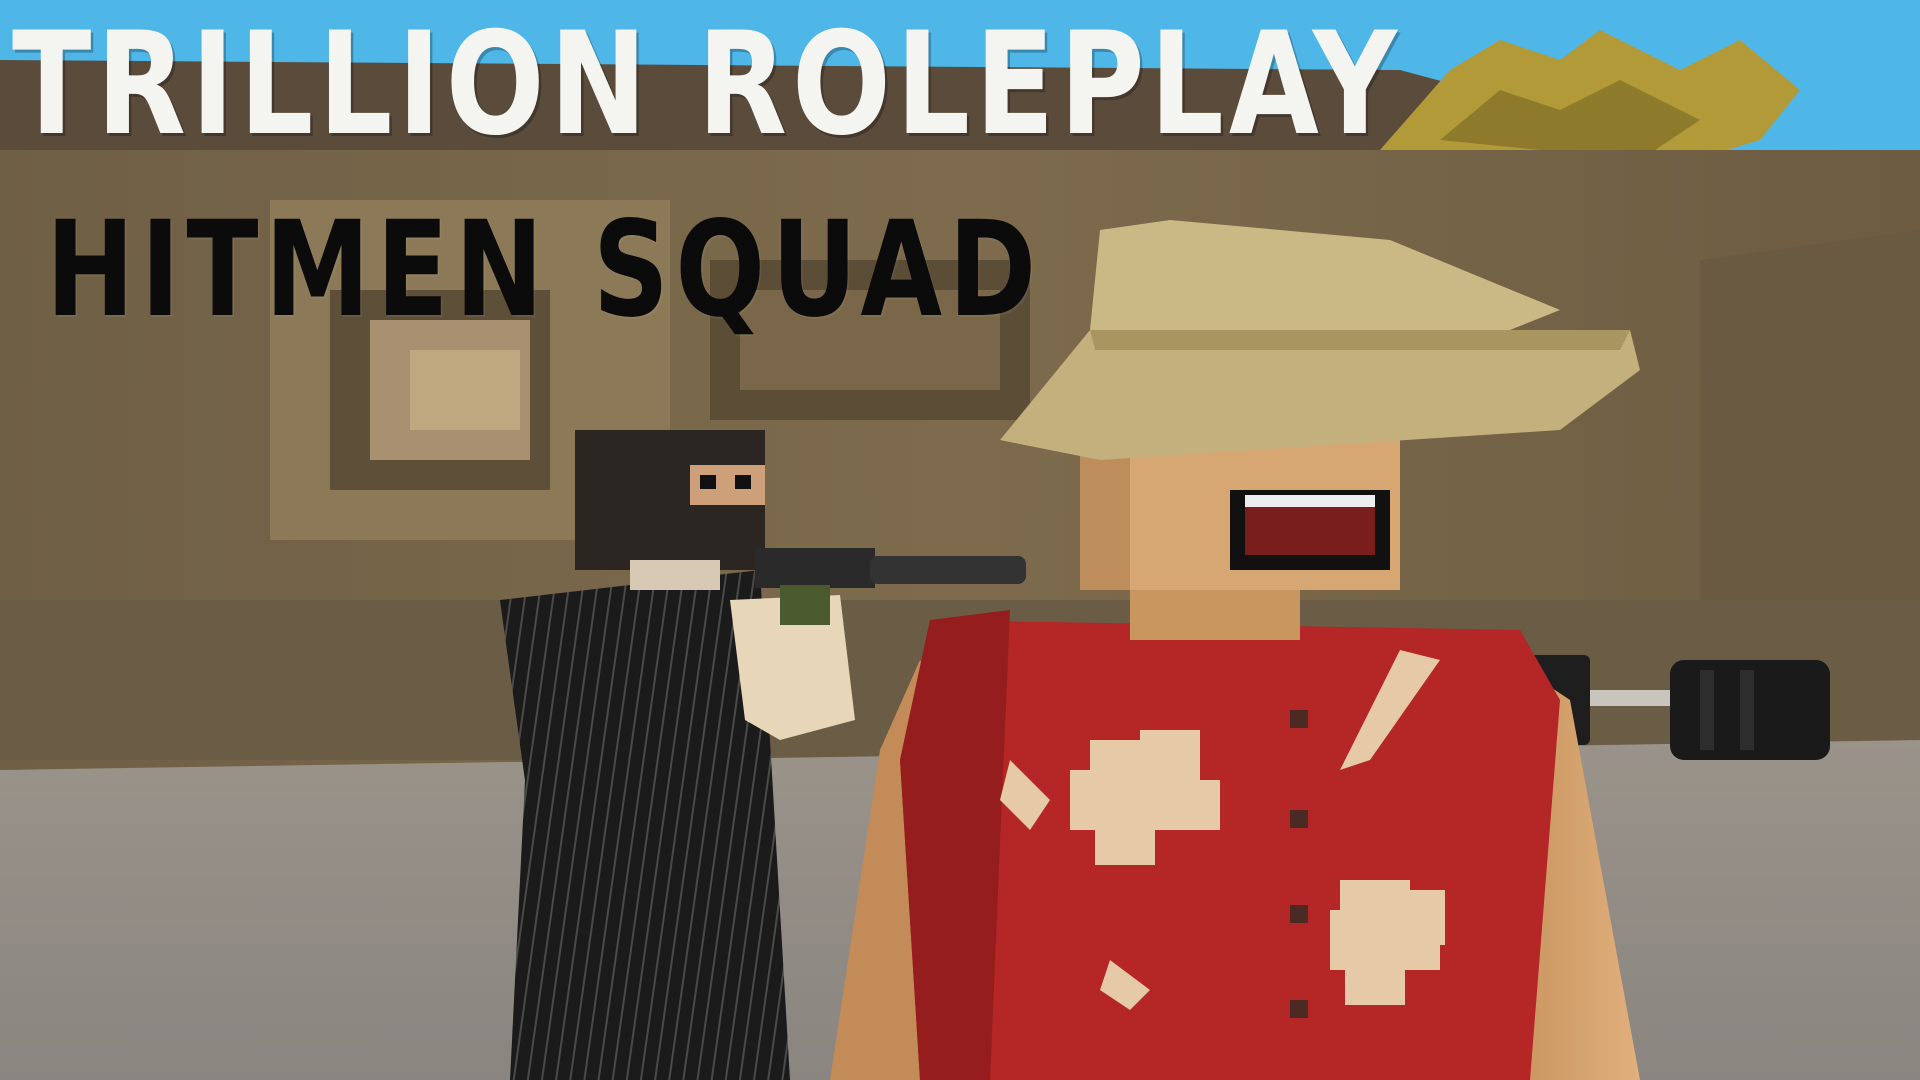  Describe the element at coordinates (805, 605) in the screenshot. I see `pistol-grip` at that location.